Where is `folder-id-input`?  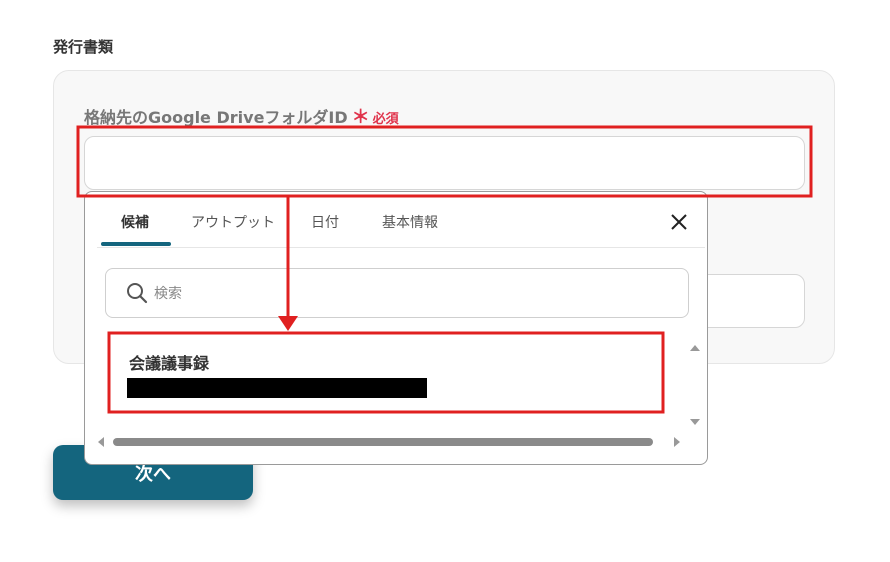
folder-id-input is located at coordinates (444, 163).